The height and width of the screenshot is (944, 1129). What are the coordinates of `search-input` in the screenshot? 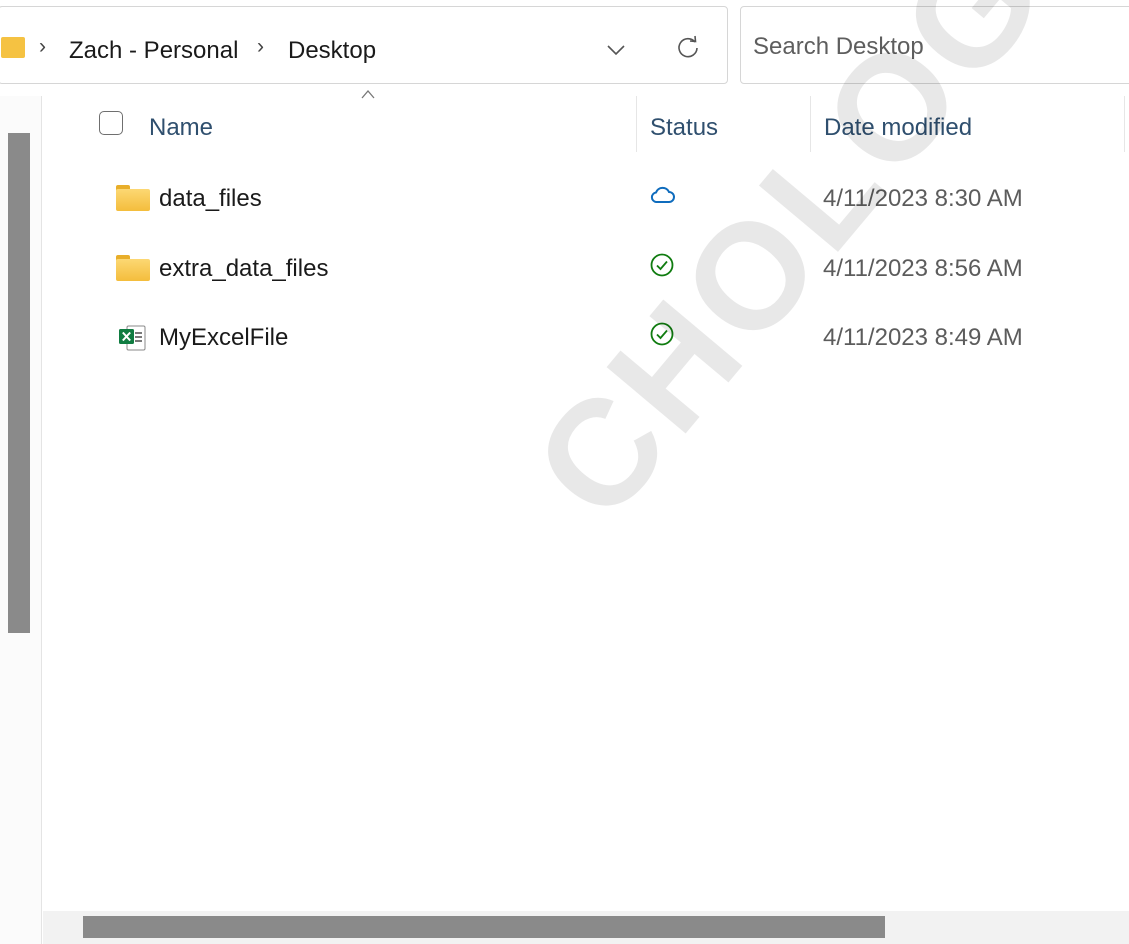 It's located at (938, 47).